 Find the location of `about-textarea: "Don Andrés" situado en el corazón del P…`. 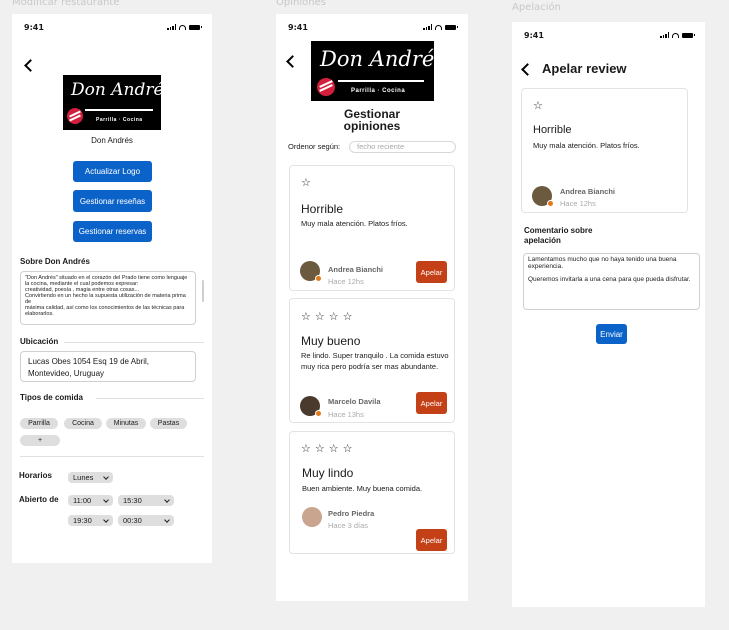

about-textarea: "Don Andrés" situado en el corazón del P… is located at coordinates (108, 298).